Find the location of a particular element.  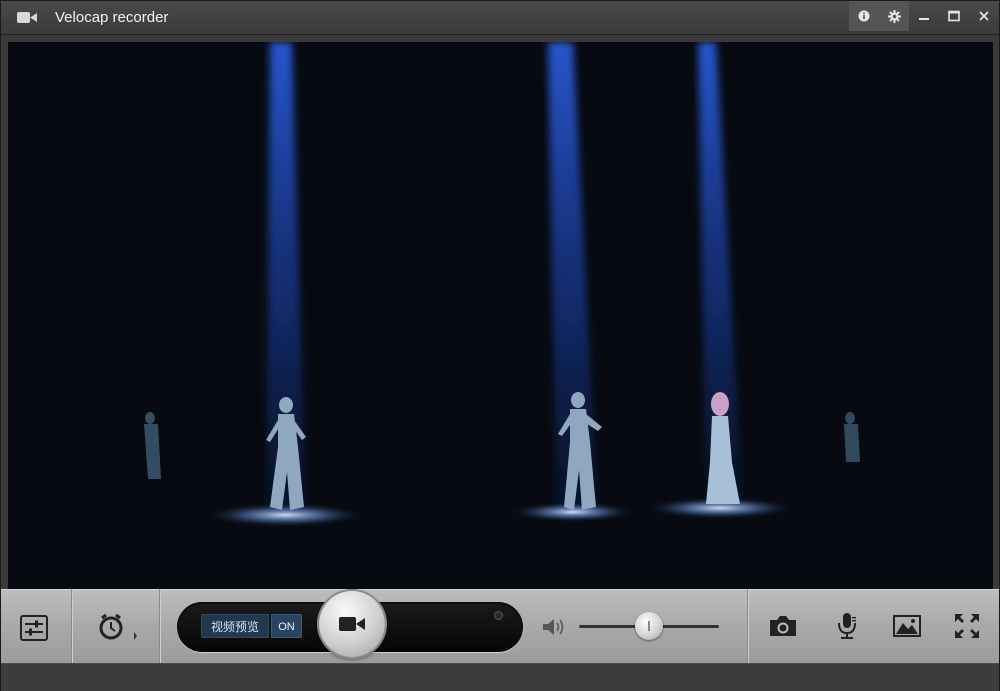

fullscreen-button is located at coordinates (967, 626).